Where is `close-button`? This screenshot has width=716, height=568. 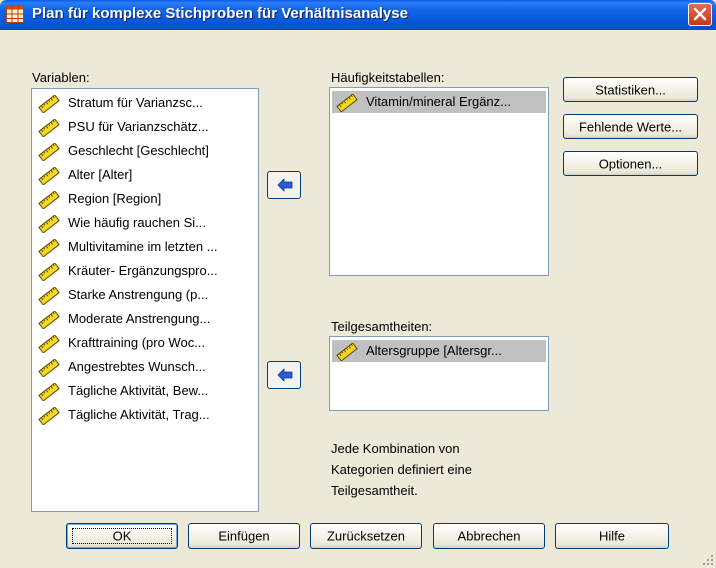
close-button is located at coordinates (700, 14).